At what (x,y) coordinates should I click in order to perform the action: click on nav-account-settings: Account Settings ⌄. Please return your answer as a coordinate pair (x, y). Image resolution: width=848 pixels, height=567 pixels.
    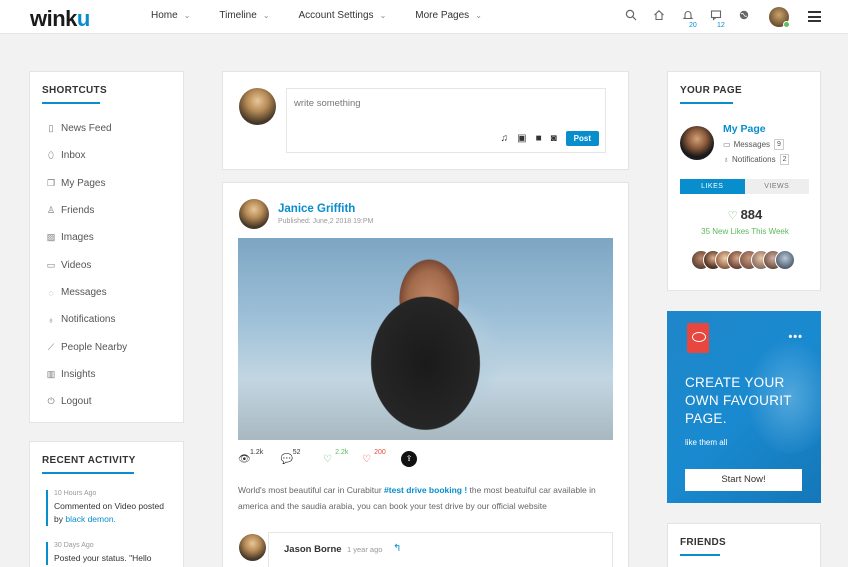
    Looking at the image, I should click on (343, 15).